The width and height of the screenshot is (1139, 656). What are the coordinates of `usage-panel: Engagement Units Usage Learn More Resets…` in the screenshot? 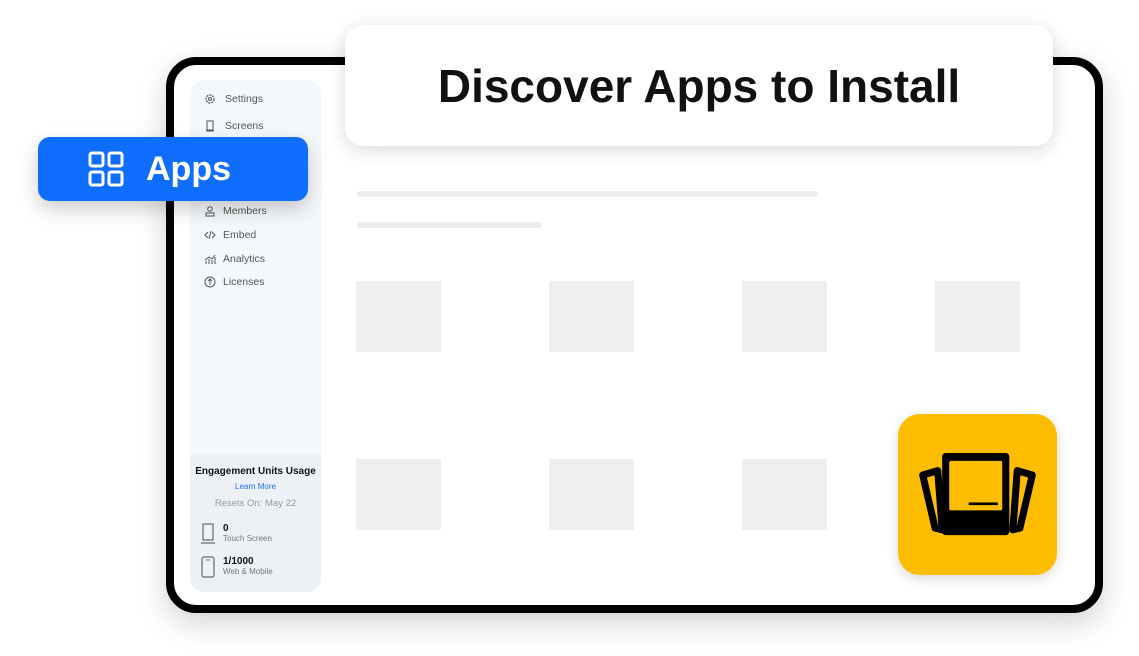 It's located at (255, 523).